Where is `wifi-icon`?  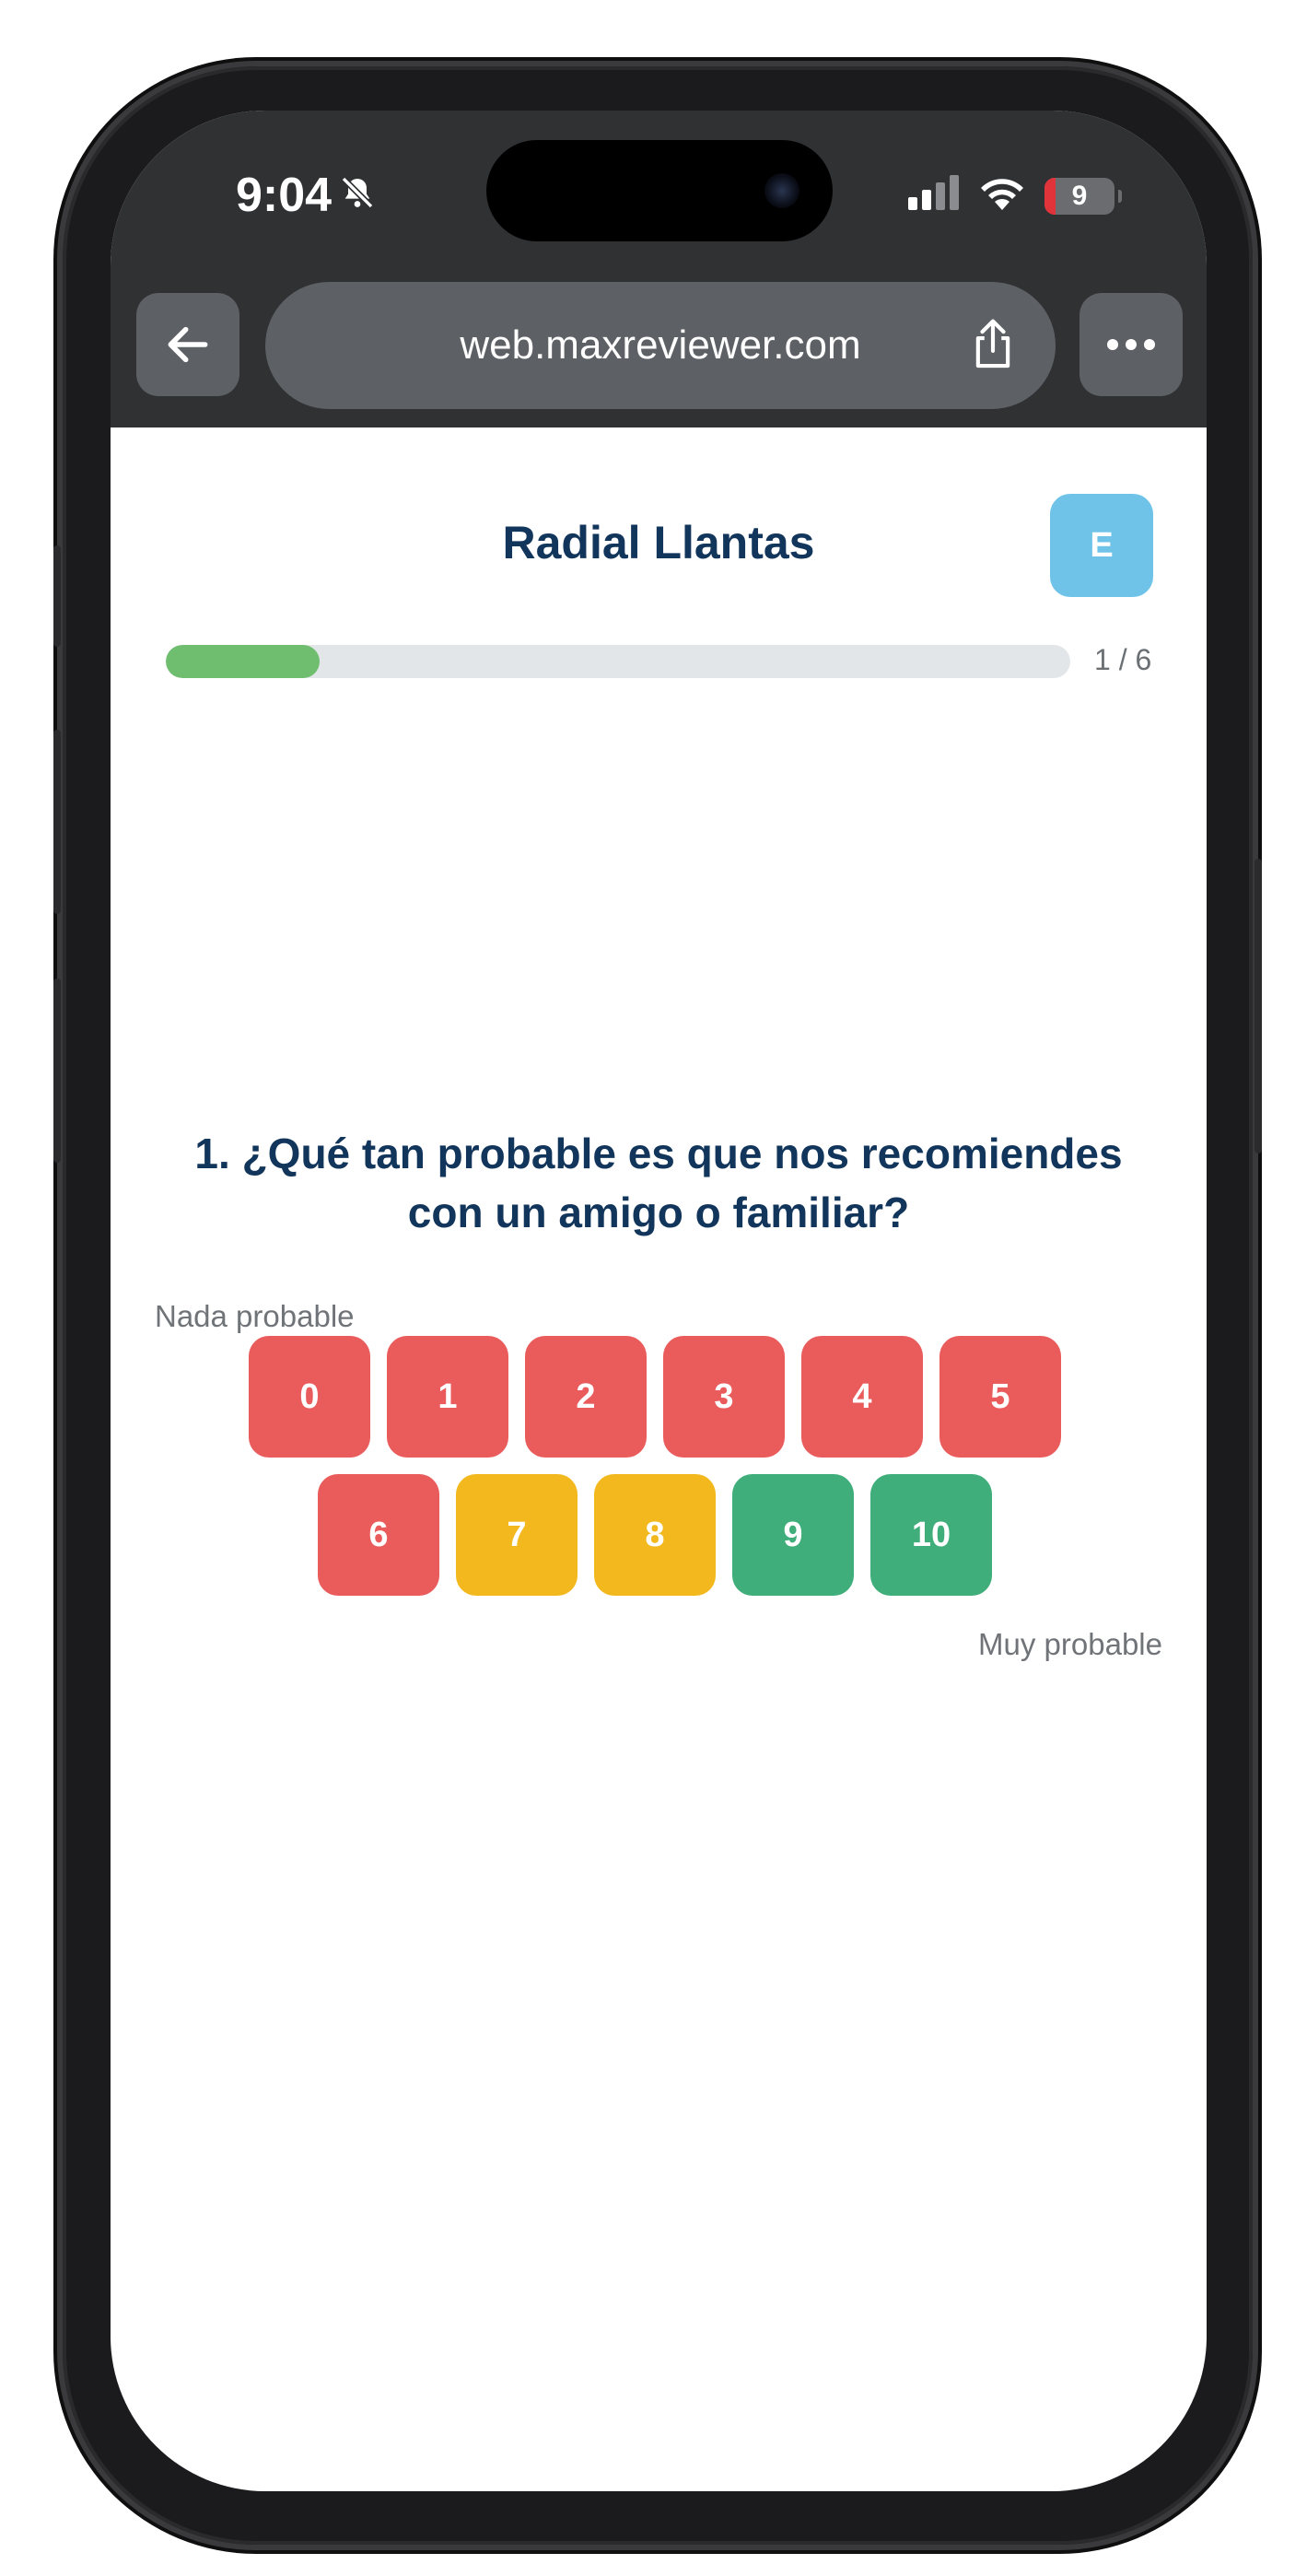
wifi-icon is located at coordinates (1002, 196).